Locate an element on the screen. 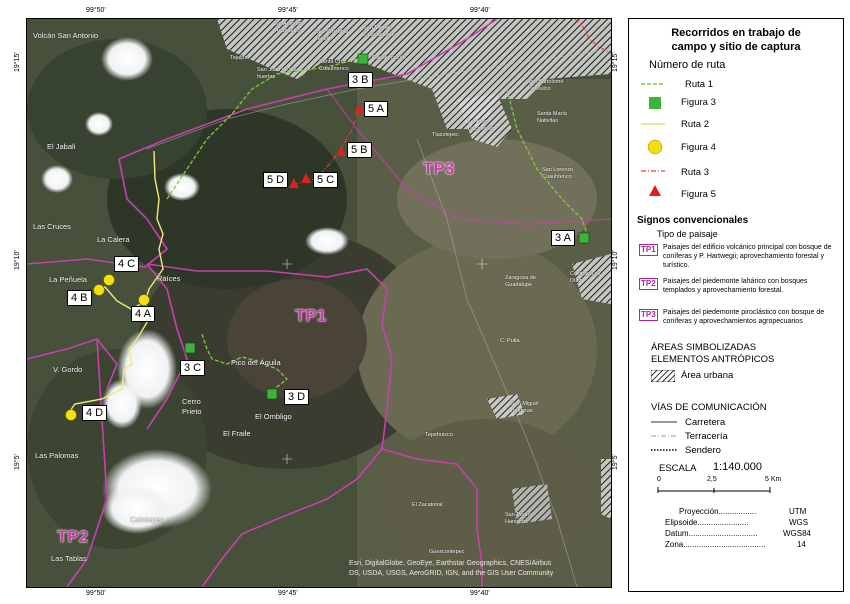 This screenshot has width=850, height=604. coord-right-2: 19°10' is located at coordinates (615, 260).